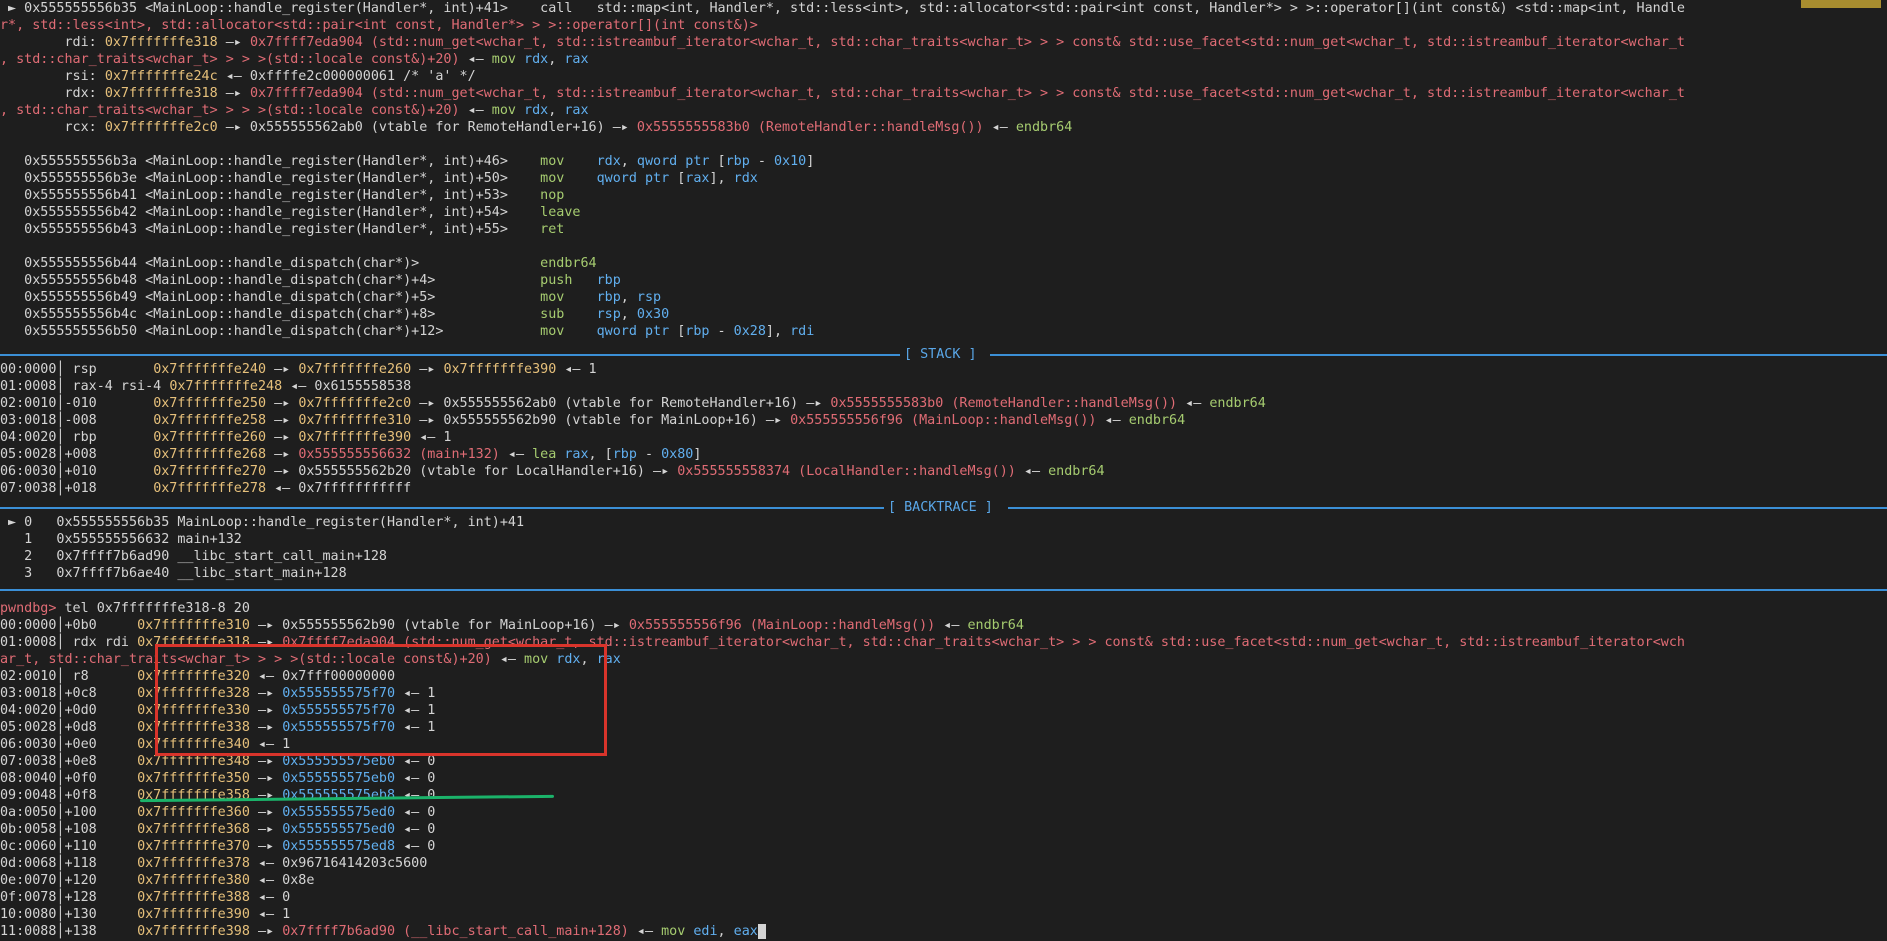  I want to click on terminal-text-segment: 0x7fffffffe348, so click(193, 761).